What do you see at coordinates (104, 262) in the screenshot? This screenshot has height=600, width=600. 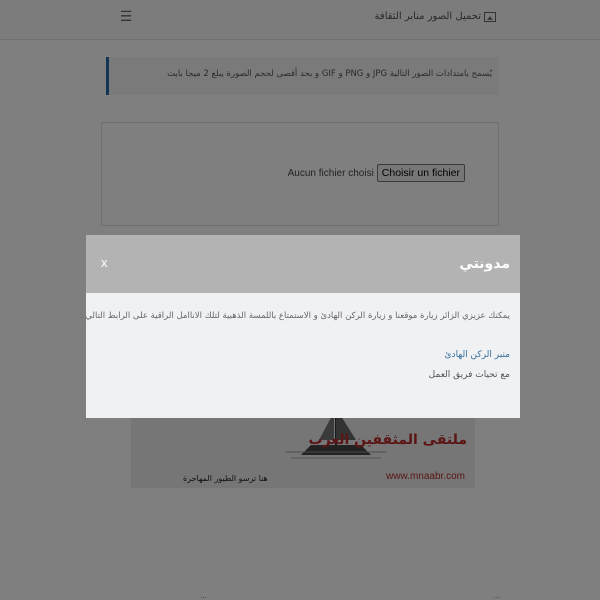 I see `close-button: x` at bounding box center [104, 262].